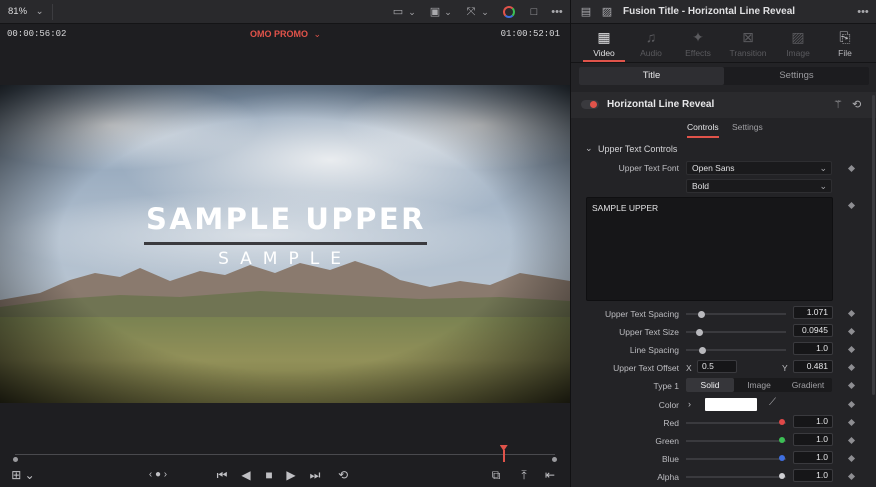 The width and height of the screenshot is (876, 487). I want to click on tab-image: ▨ Image, so click(798, 44).